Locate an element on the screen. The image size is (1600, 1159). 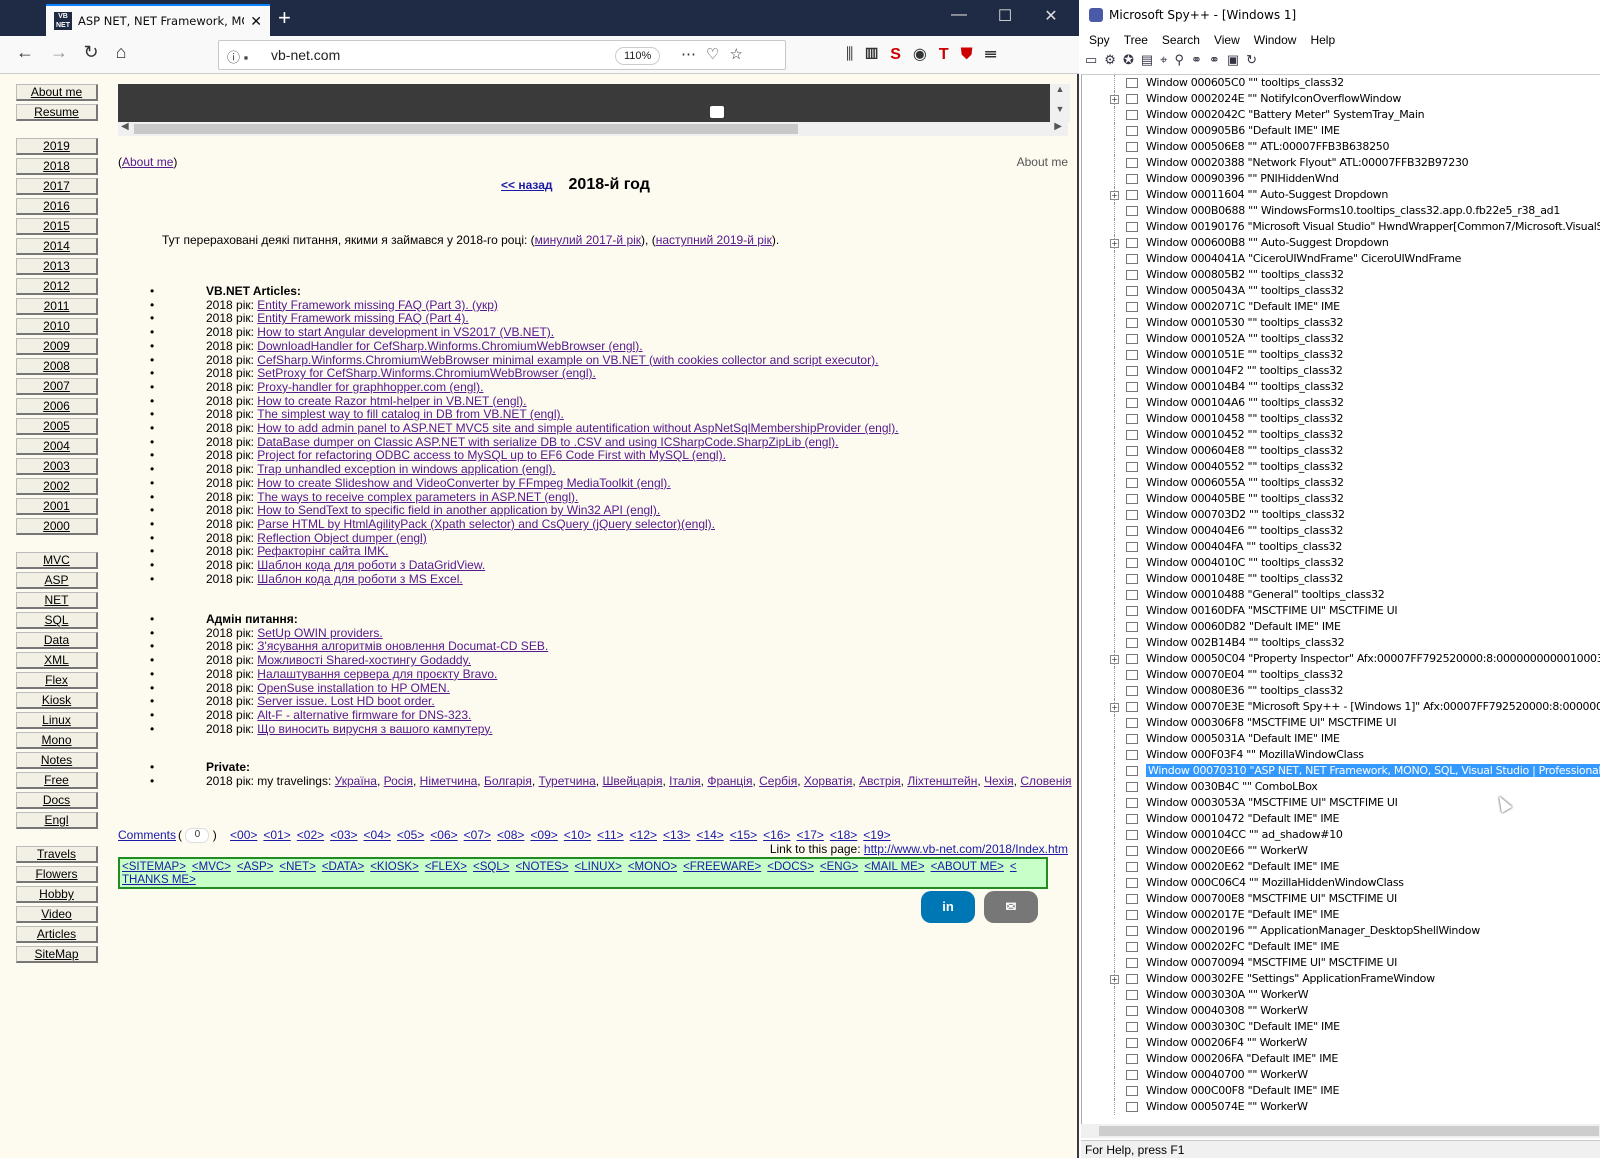
find-next-icon: ⚭ is located at coordinates (1200, 59).